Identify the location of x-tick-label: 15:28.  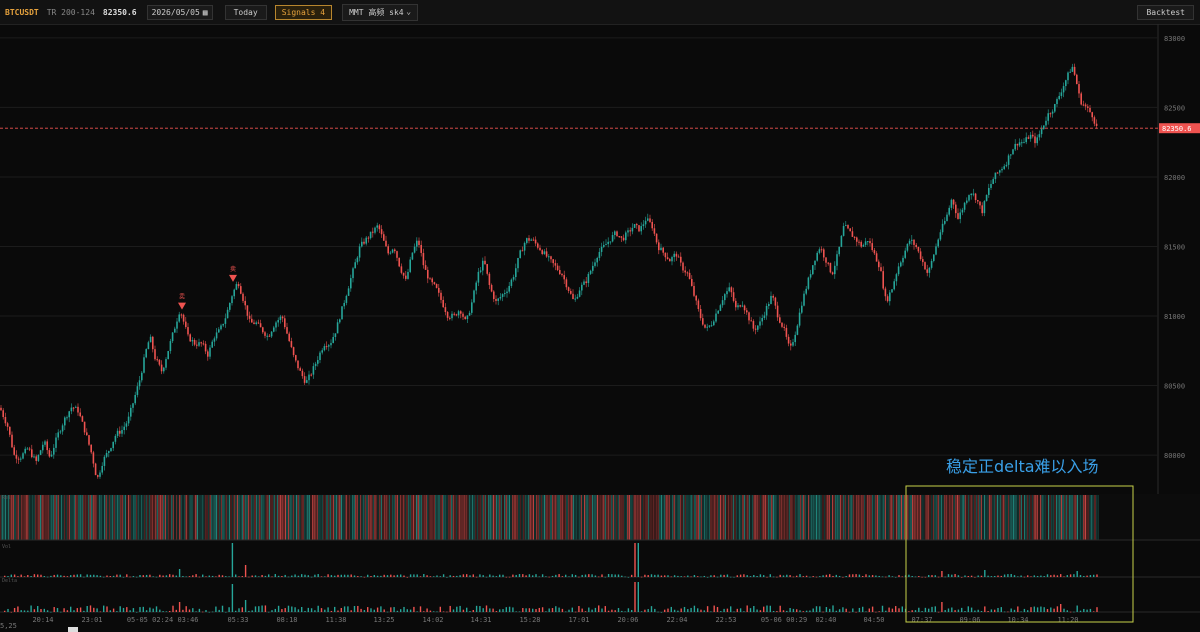
(529, 620).